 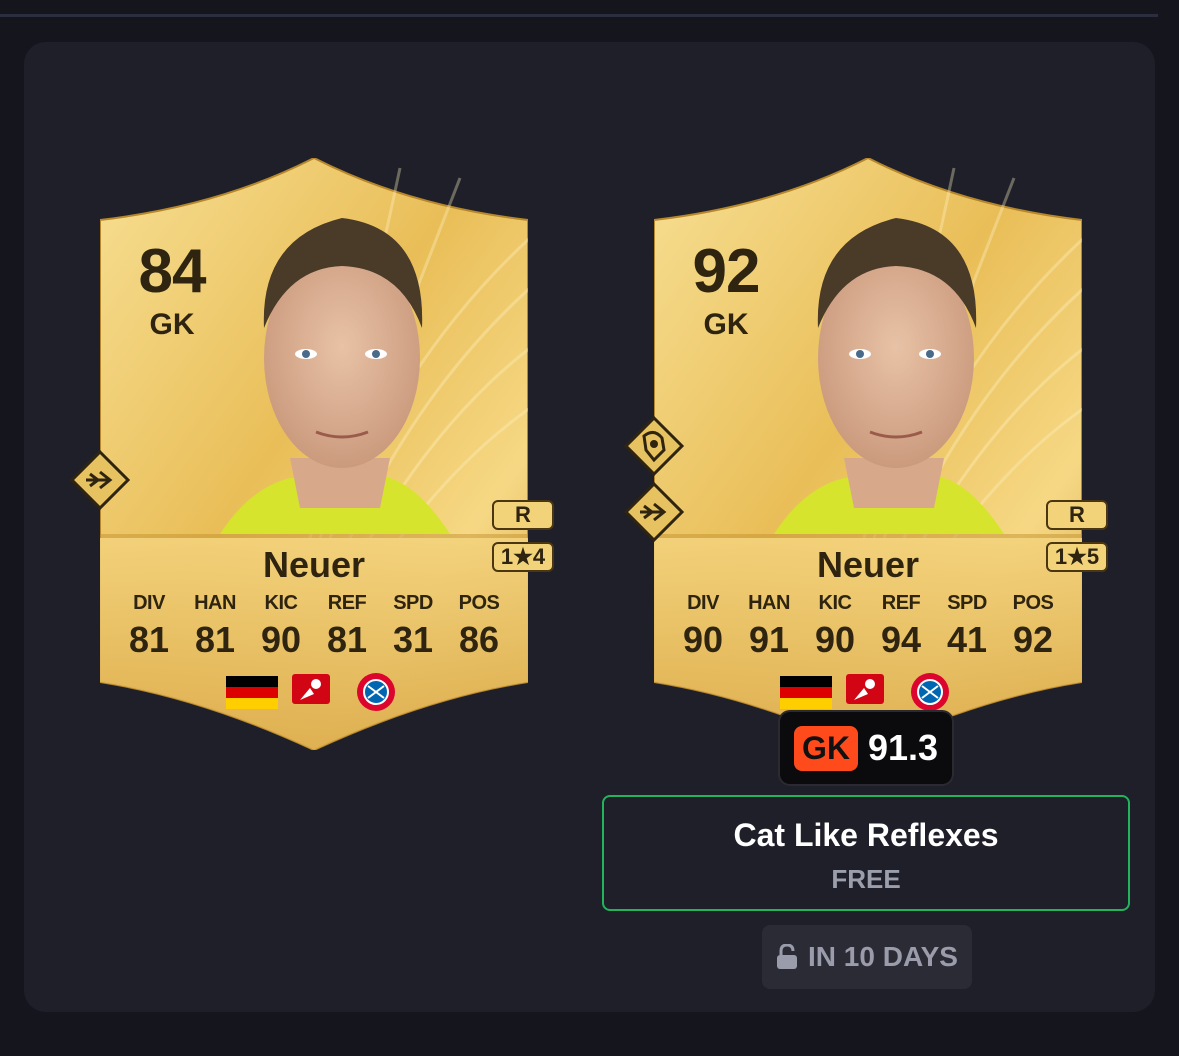 What do you see at coordinates (787, 956) in the screenshot?
I see `lock-icon` at bounding box center [787, 956].